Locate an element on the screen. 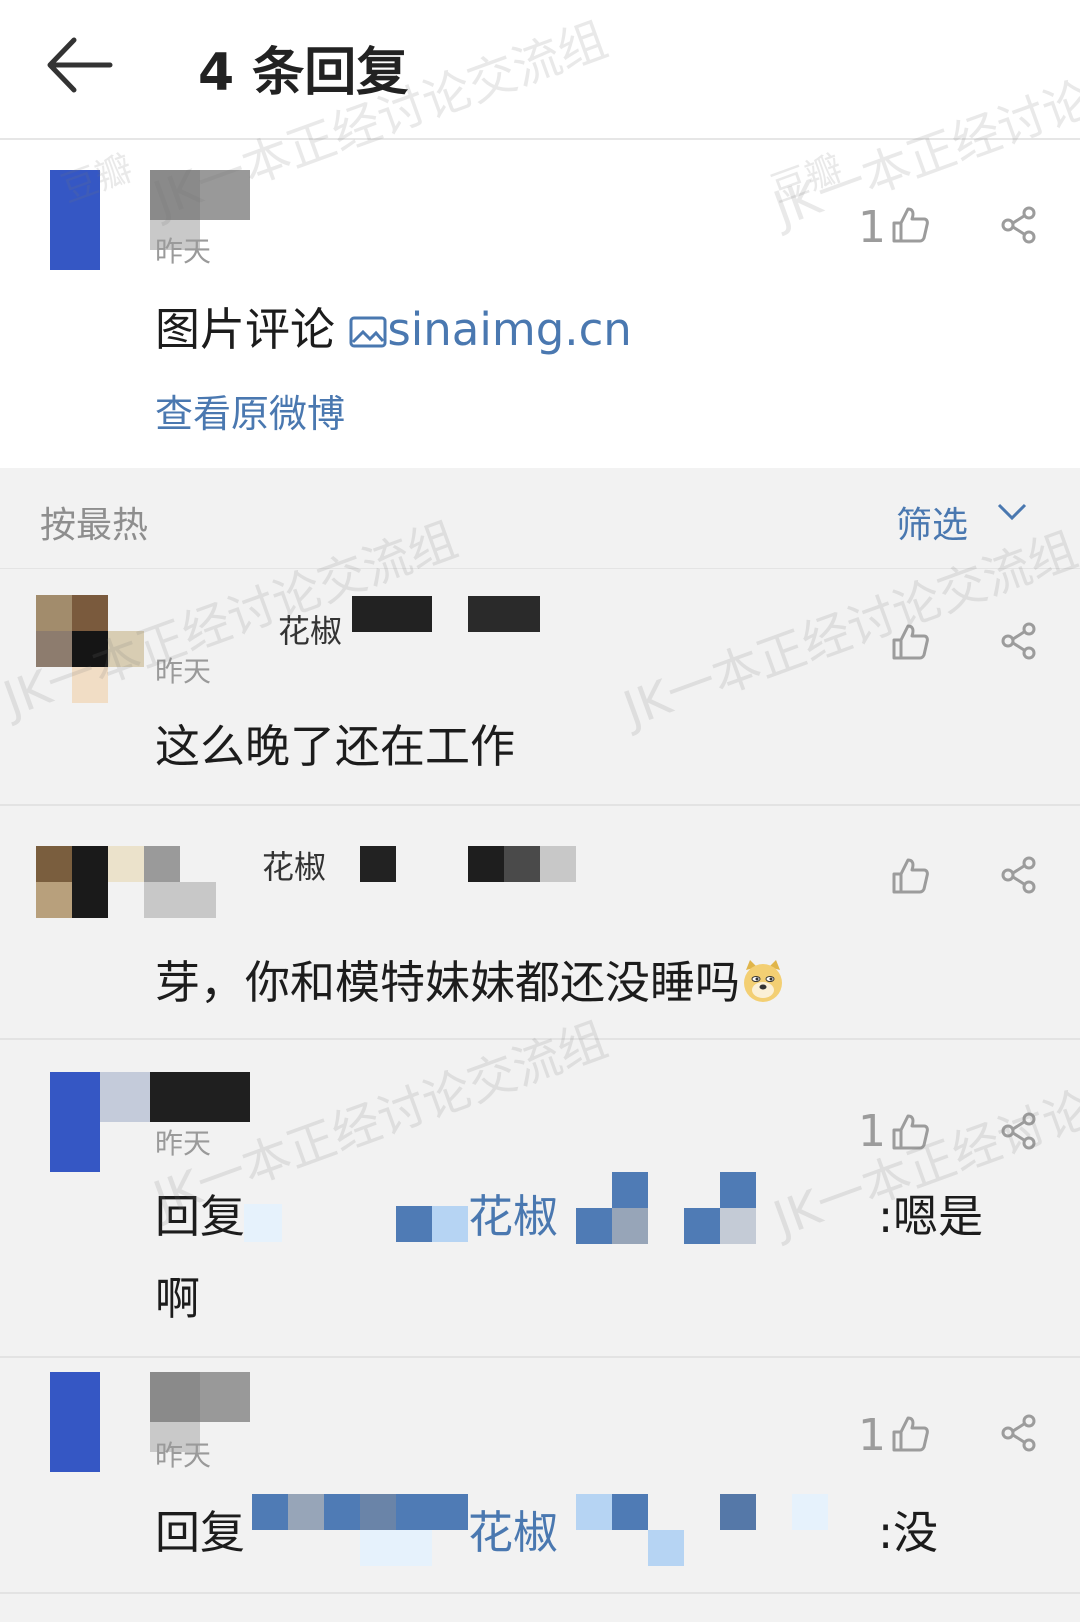 The image size is (1080, 1622). post-time: 昨天 is located at coordinates (183, 251).